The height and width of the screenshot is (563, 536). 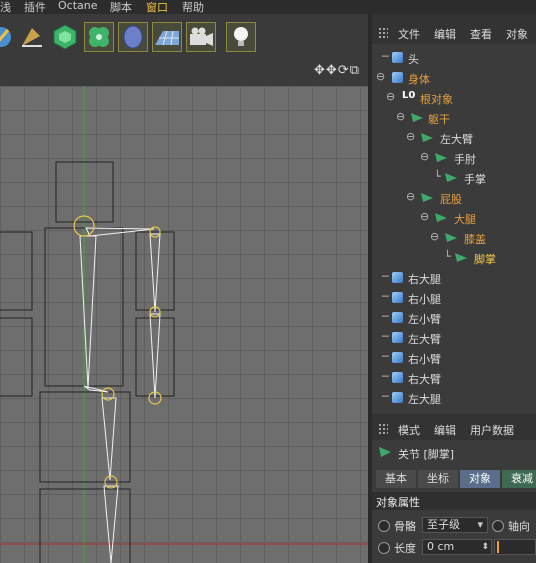 I want to click on menu-item-window: 窗口, so click(x=157, y=7).